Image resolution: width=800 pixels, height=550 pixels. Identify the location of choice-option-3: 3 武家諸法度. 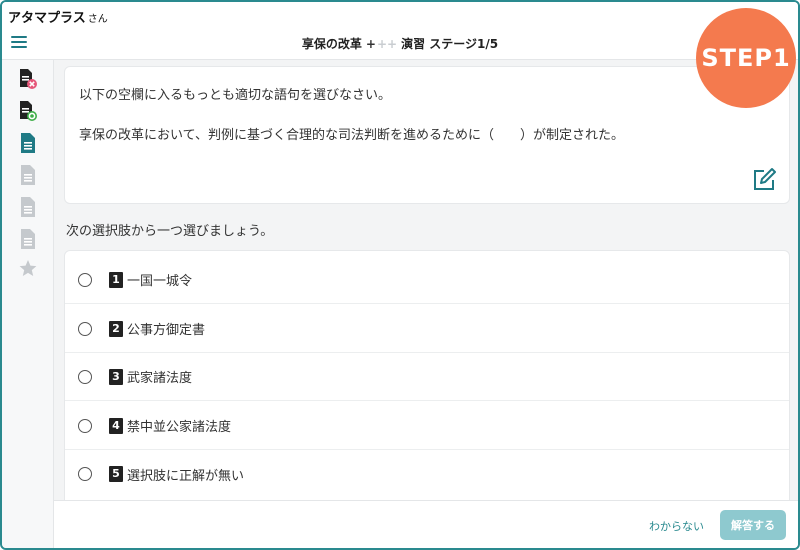
(427, 377).